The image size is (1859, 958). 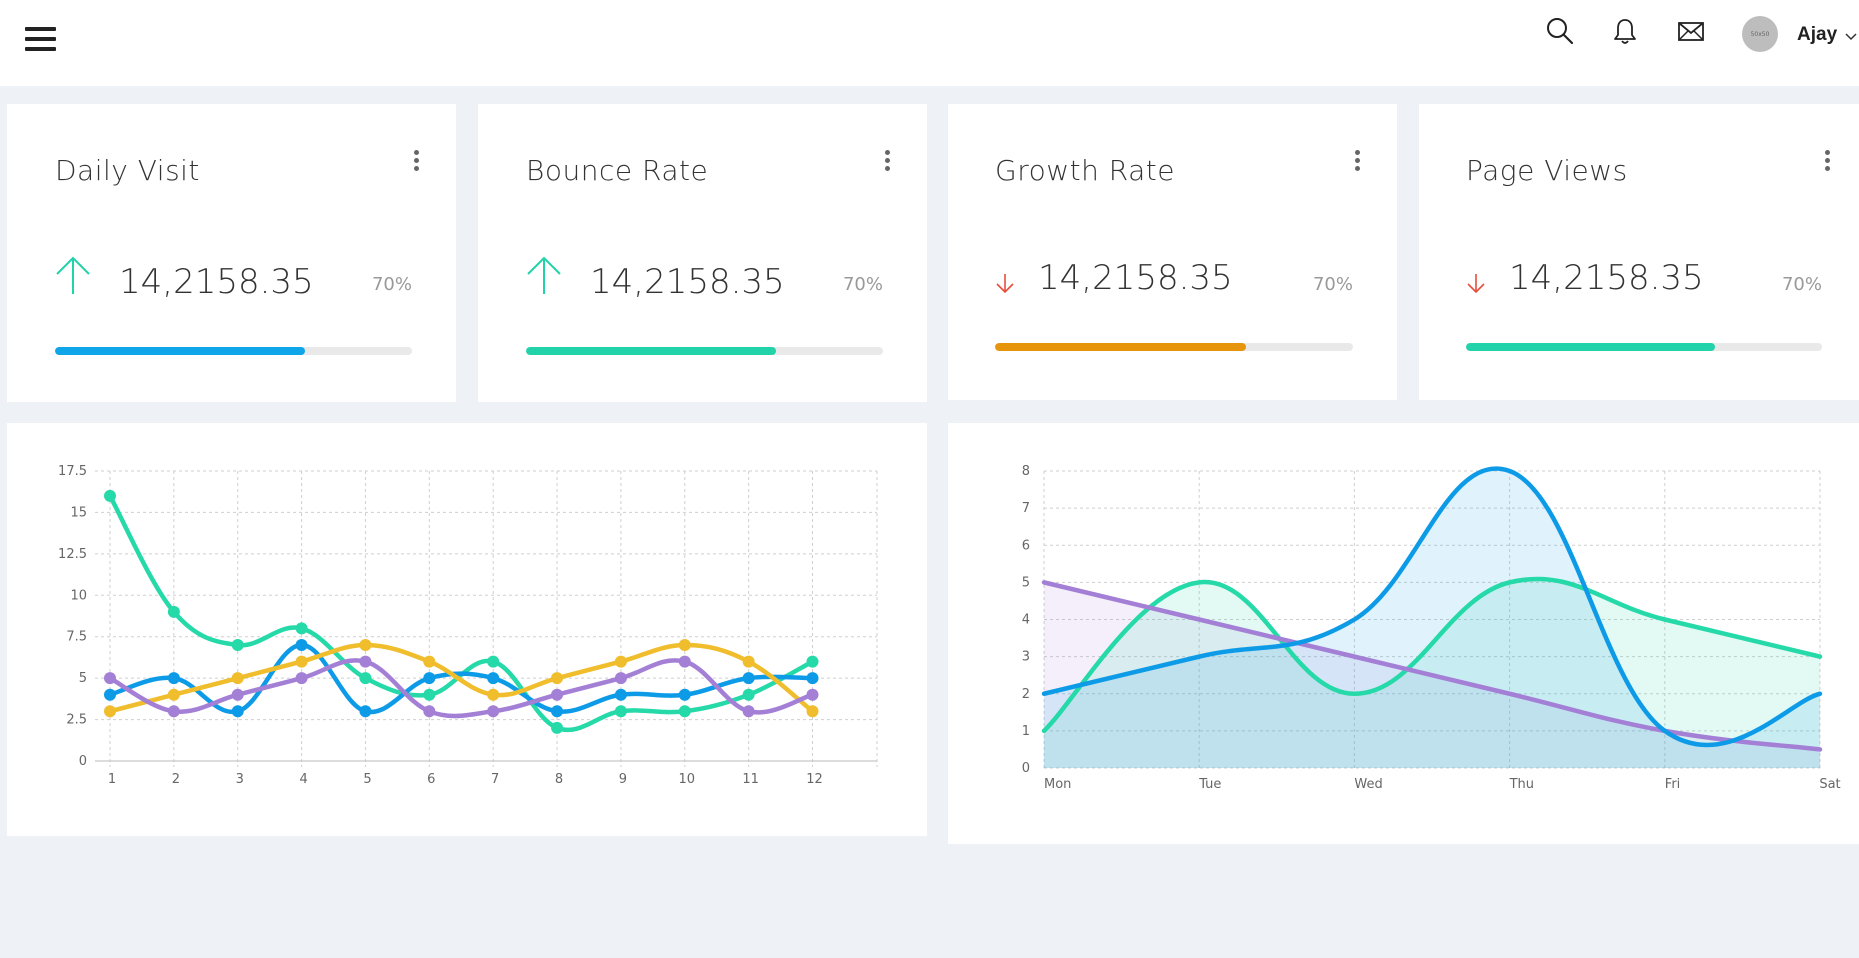 What do you see at coordinates (1560, 31) in the screenshot?
I see `search-icon` at bounding box center [1560, 31].